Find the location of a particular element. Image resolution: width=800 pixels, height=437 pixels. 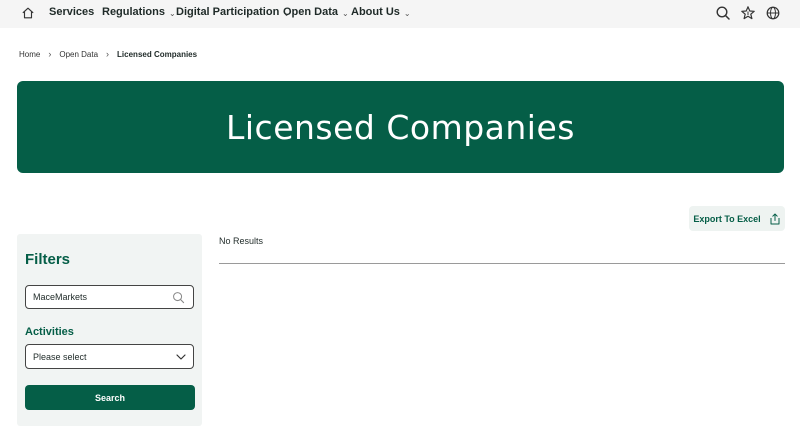

activities-label: Activities is located at coordinates (49, 332).